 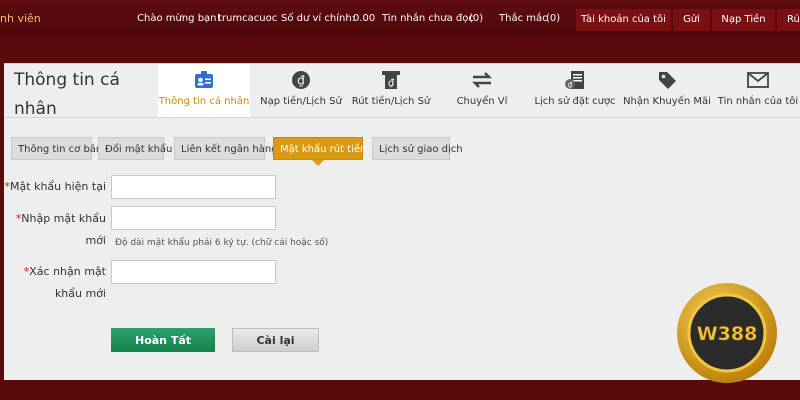 What do you see at coordinates (193, 272) in the screenshot?
I see `confirm-password-input` at bounding box center [193, 272].